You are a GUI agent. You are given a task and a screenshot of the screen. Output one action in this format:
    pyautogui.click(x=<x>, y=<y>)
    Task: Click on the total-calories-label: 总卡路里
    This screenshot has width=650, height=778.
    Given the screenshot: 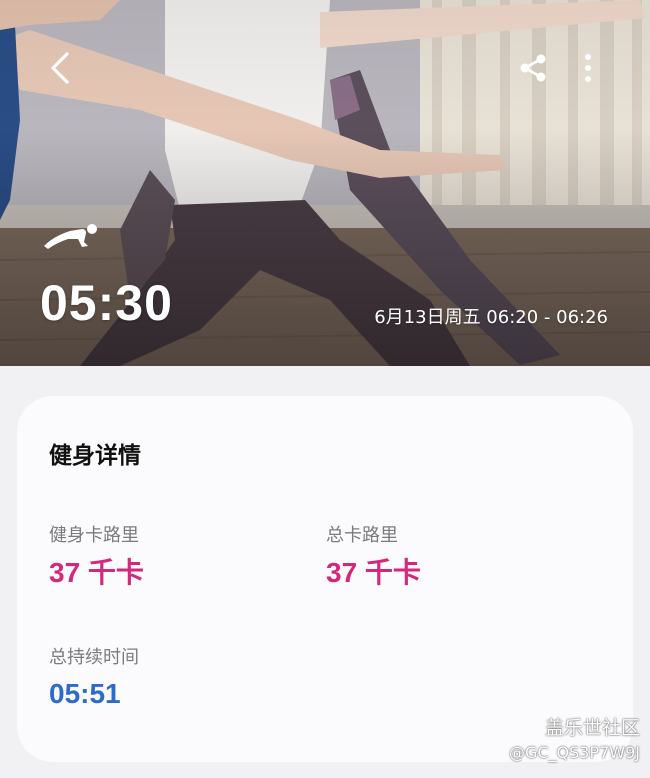 What is the action you would take?
    pyautogui.click(x=362, y=535)
    